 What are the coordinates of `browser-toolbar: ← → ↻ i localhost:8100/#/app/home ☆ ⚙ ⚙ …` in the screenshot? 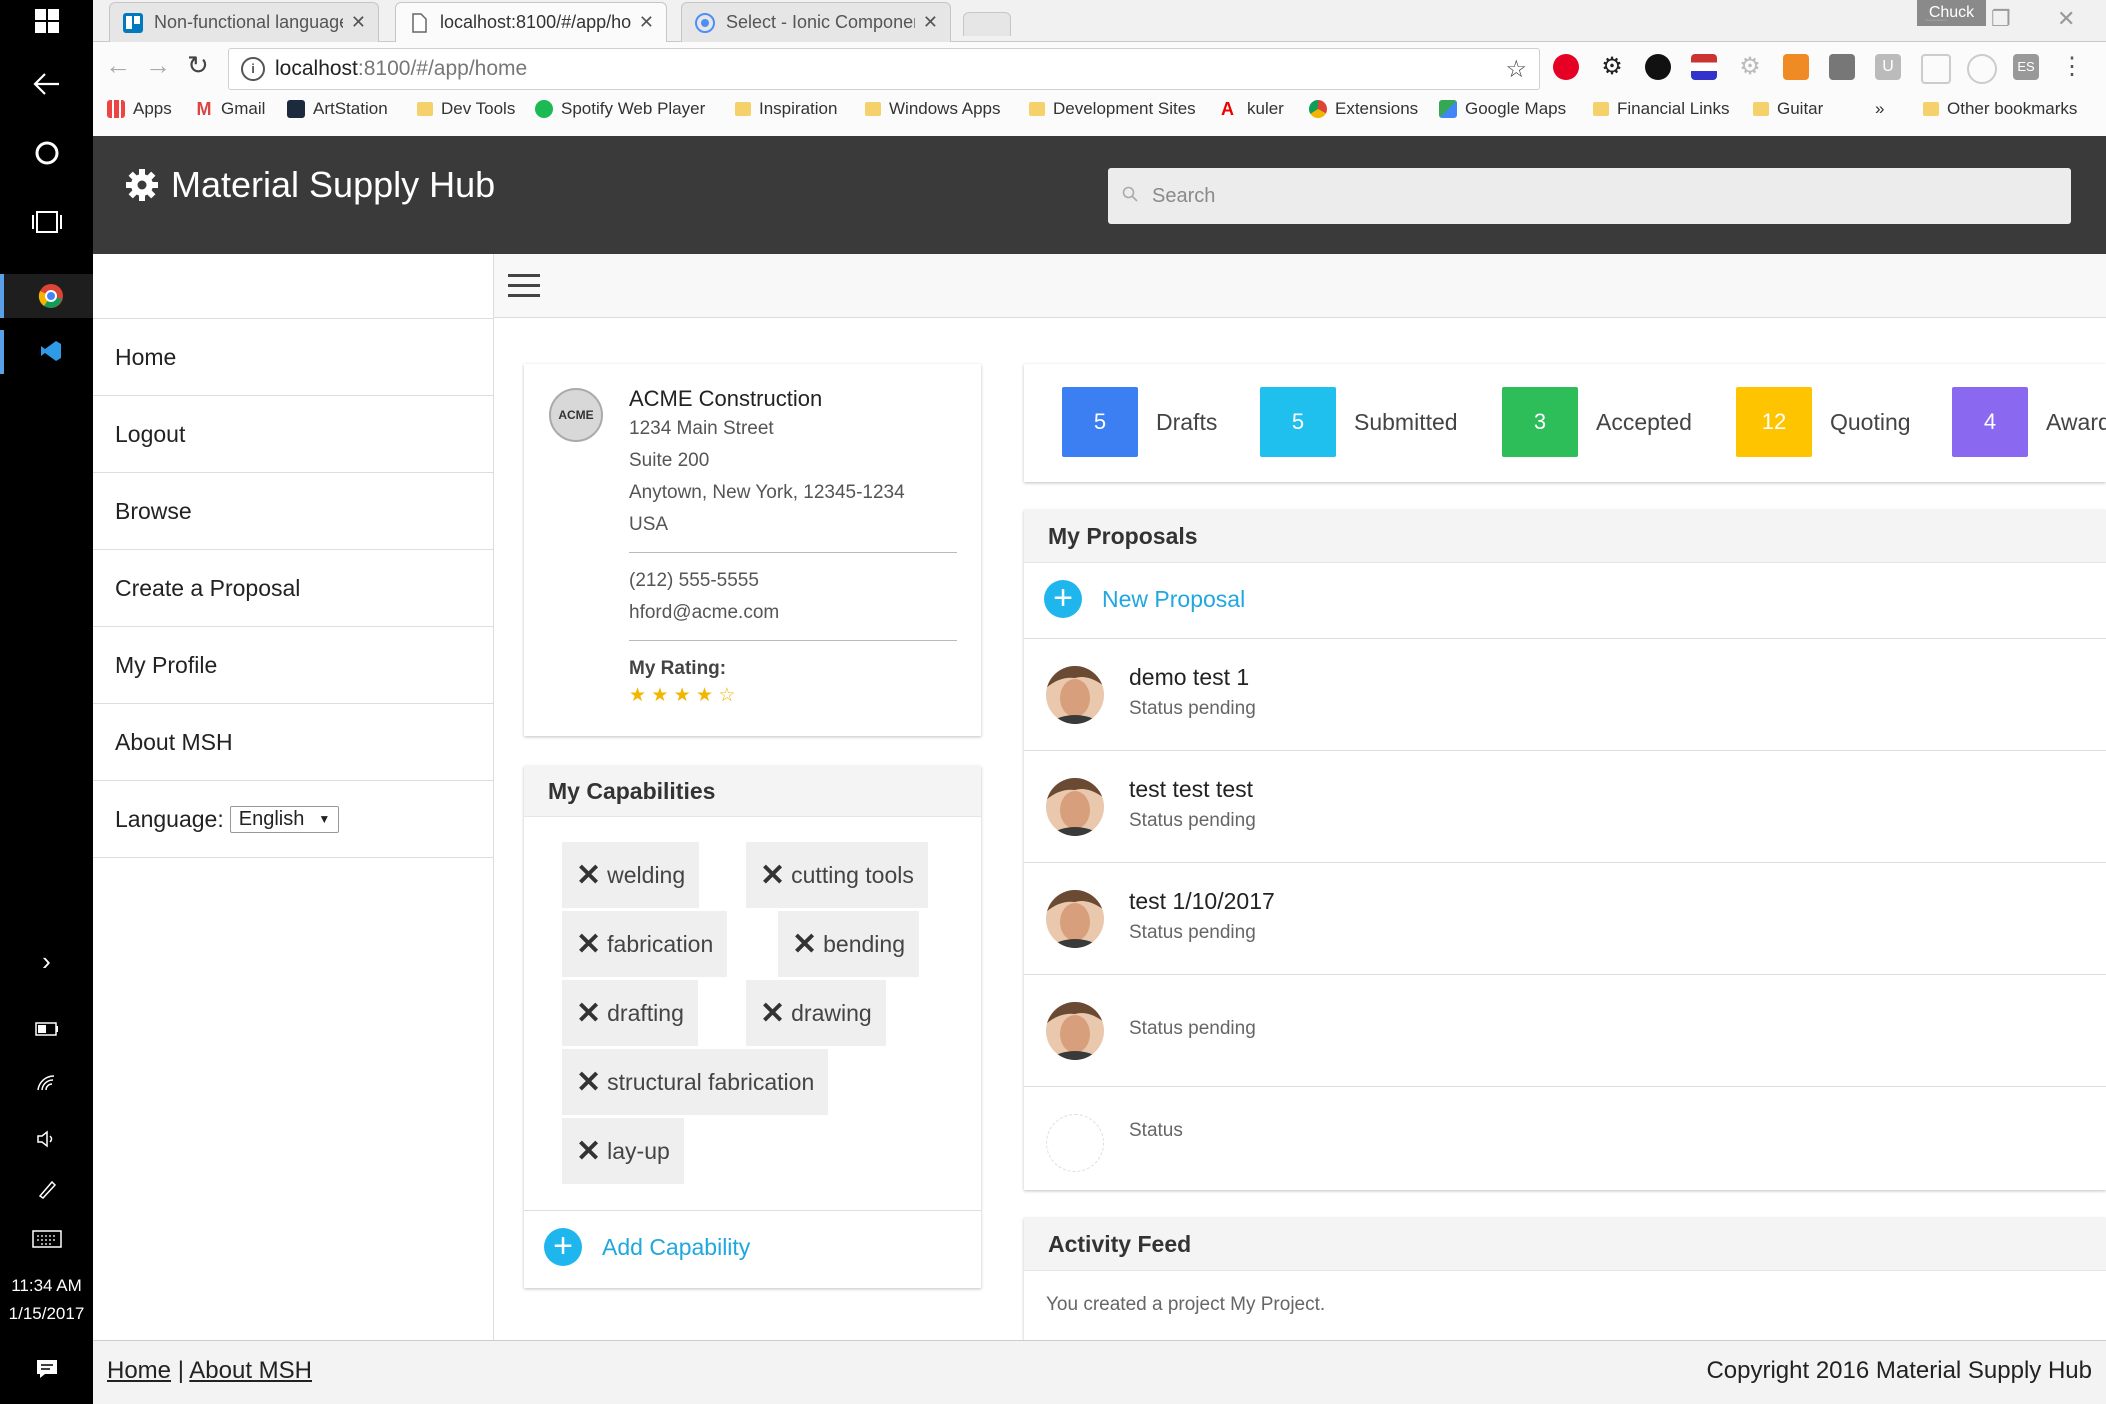 It's located at (1099, 89).